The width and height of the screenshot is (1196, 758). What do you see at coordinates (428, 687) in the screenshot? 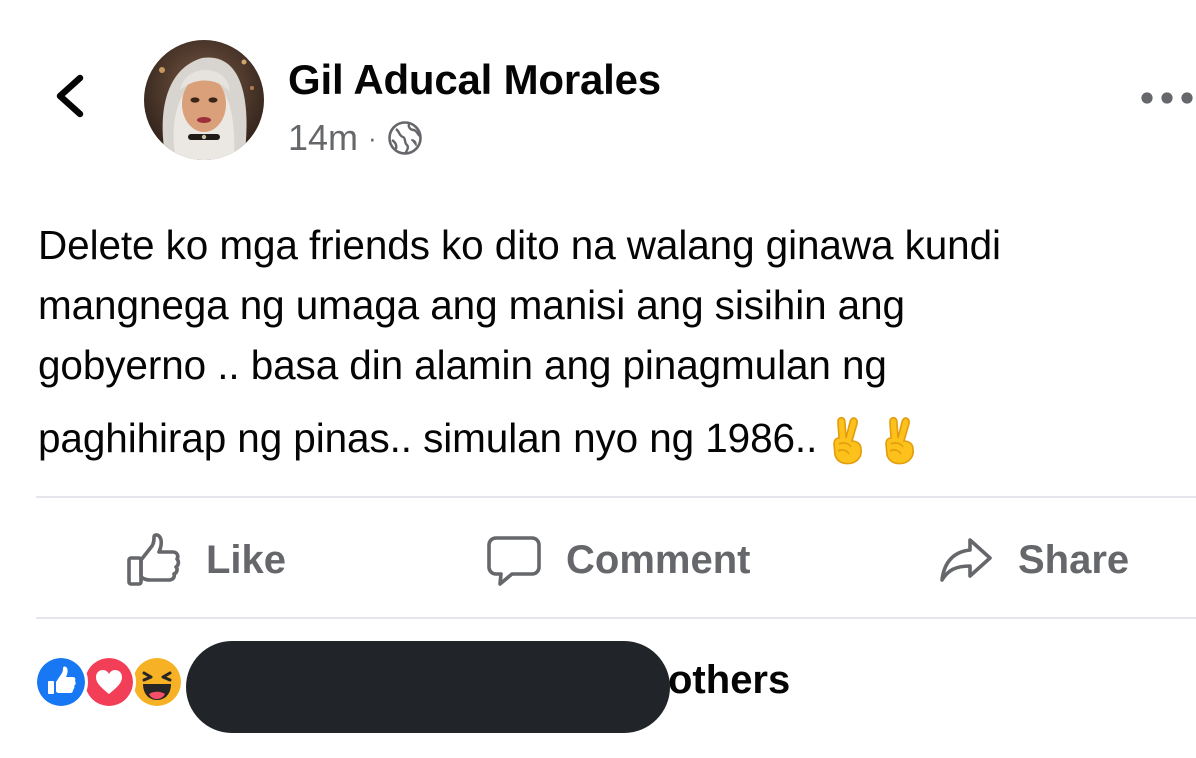
I see `redacted-names` at bounding box center [428, 687].